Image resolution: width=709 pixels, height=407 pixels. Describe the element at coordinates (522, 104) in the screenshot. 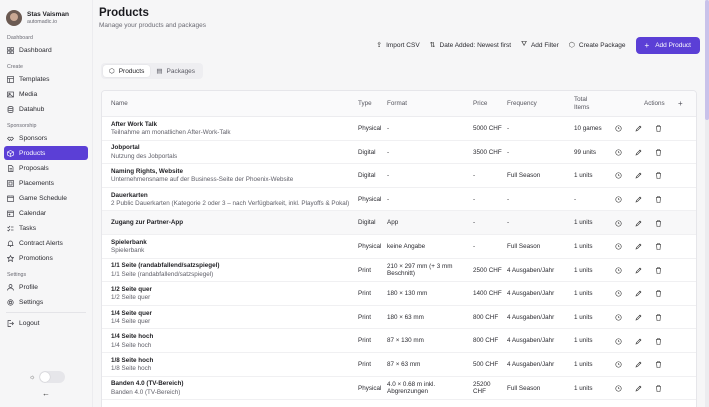

I see `header-frequency: Frequency` at that location.